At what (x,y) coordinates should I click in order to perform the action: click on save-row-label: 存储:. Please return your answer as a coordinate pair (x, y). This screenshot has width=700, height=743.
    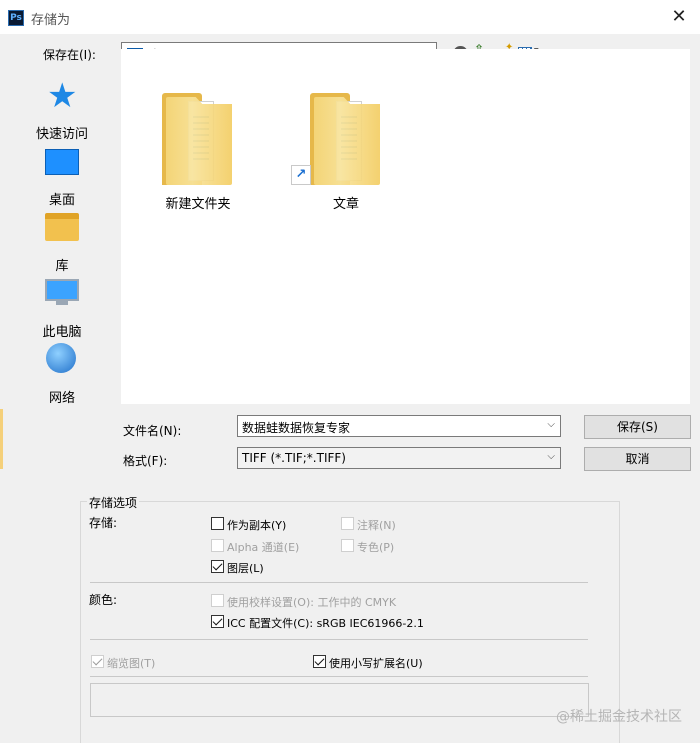
    Looking at the image, I should click on (103, 523).